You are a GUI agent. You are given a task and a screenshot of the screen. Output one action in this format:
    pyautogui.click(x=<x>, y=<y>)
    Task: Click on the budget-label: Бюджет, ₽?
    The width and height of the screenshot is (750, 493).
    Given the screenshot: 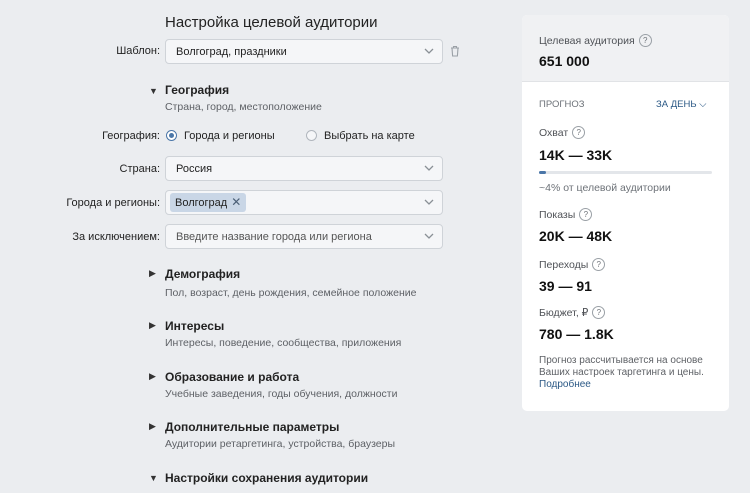 What is the action you would take?
    pyautogui.click(x=572, y=312)
    